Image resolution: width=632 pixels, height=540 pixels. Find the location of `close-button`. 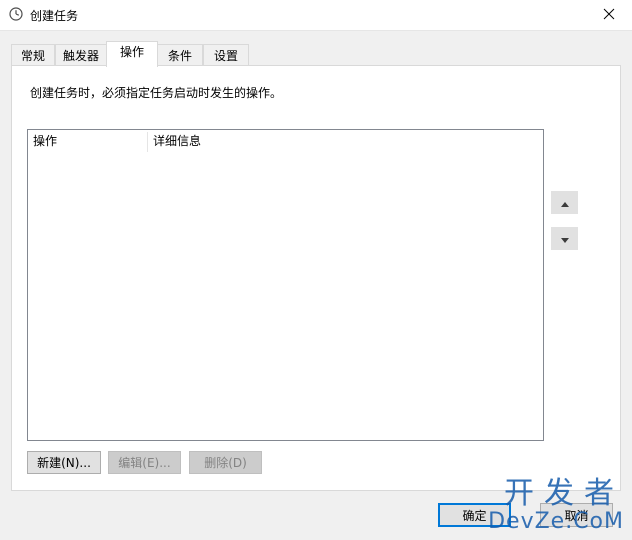

close-button is located at coordinates (609, 15).